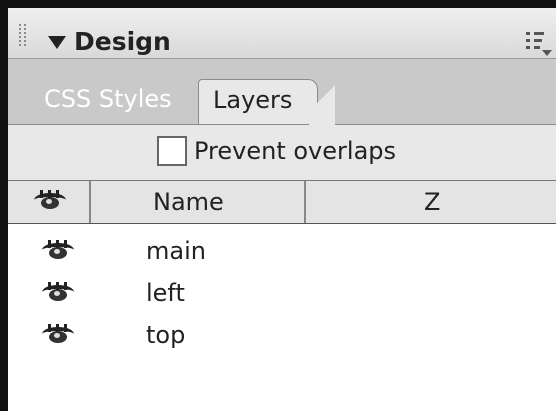 The image size is (556, 419). I want to click on layers-column-header: Name Z, so click(282, 202).